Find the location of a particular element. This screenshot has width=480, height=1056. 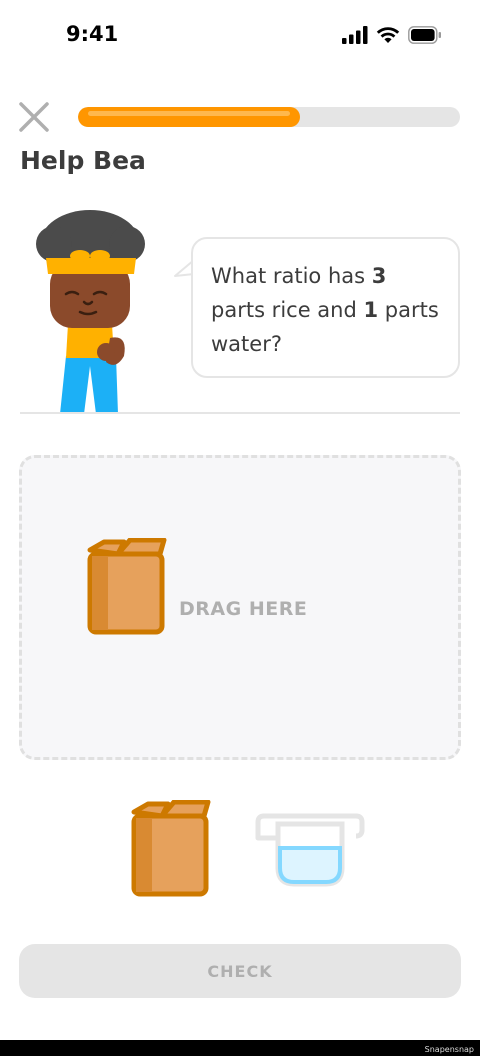

rice-parts-number: 3 is located at coordinates (379, 276).